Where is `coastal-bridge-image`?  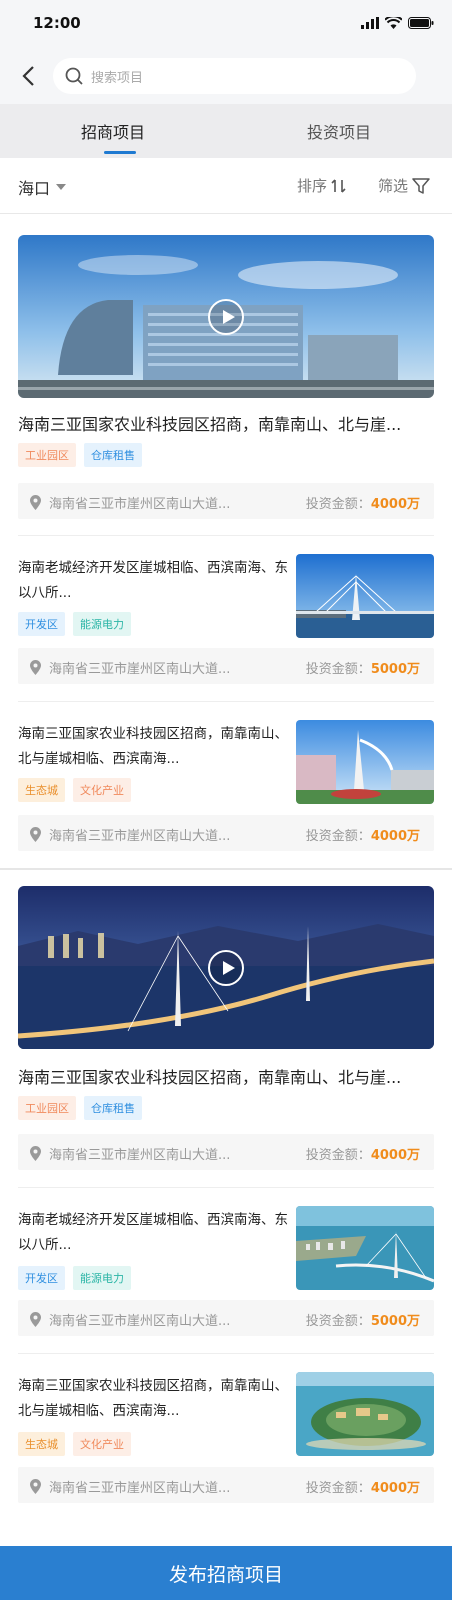
coastal-bridge-image is located at coordinates (365, 1248).